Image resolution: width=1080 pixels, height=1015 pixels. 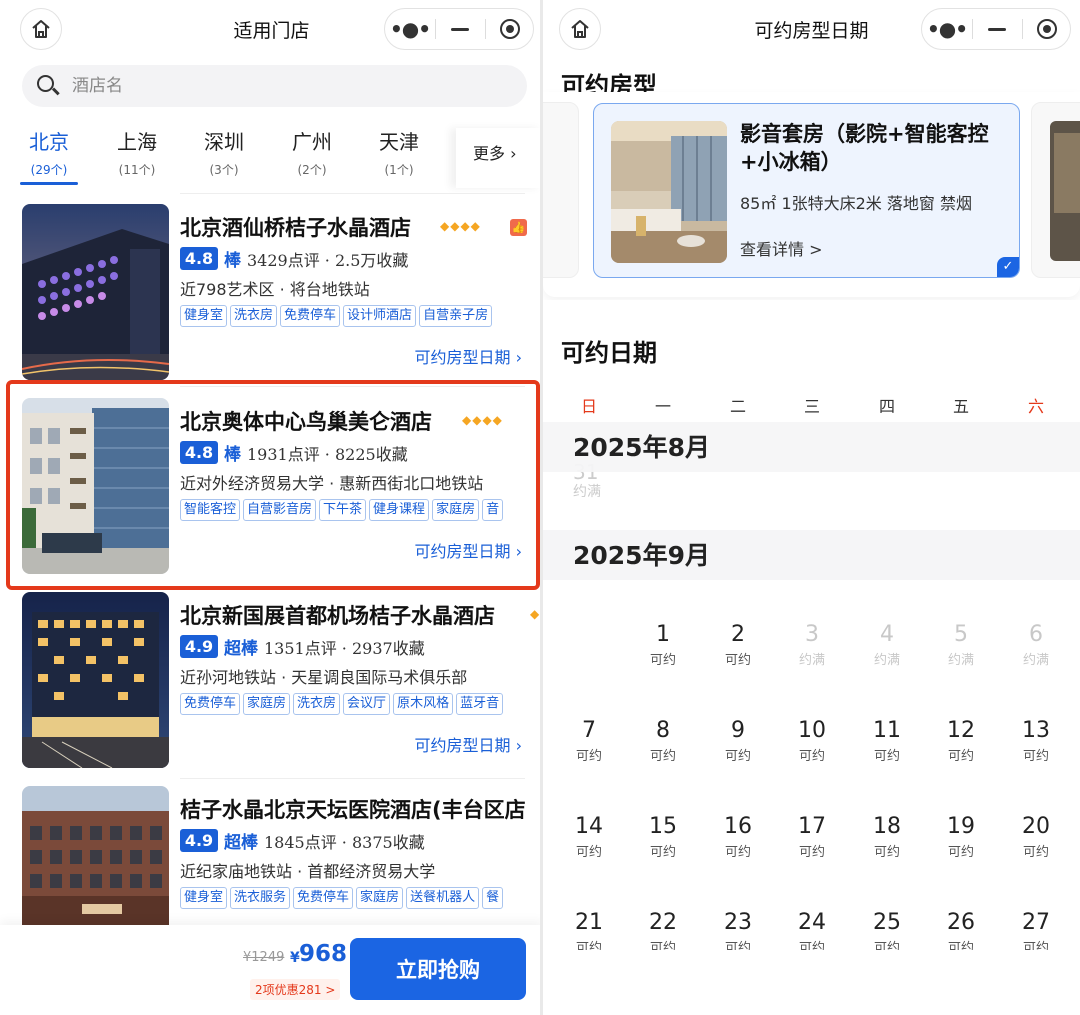 I want to click on calendar-day-available: 8 可约, so click(x=663, y=741).